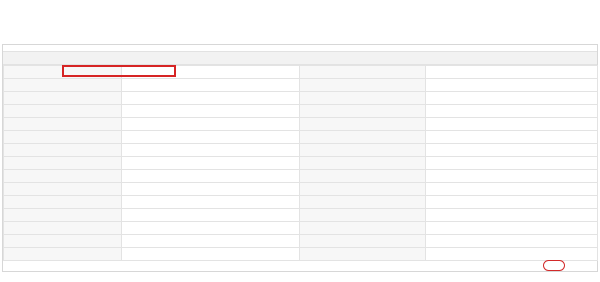 The image size is (600, 282). I want to click on brand-logo-mark, so click(554, 265).